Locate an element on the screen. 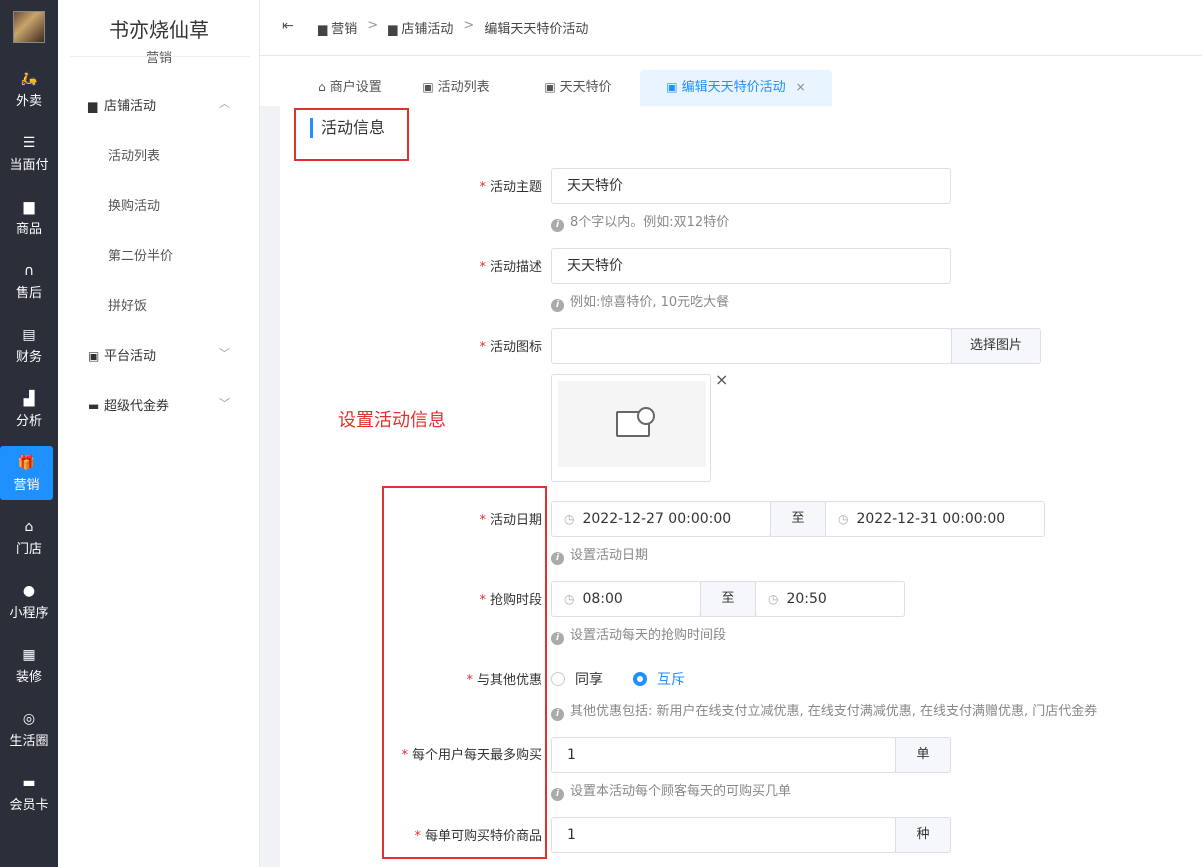 This screenshot has height=867, width=1202. close-icon: × is located at coordinates (801, 87).